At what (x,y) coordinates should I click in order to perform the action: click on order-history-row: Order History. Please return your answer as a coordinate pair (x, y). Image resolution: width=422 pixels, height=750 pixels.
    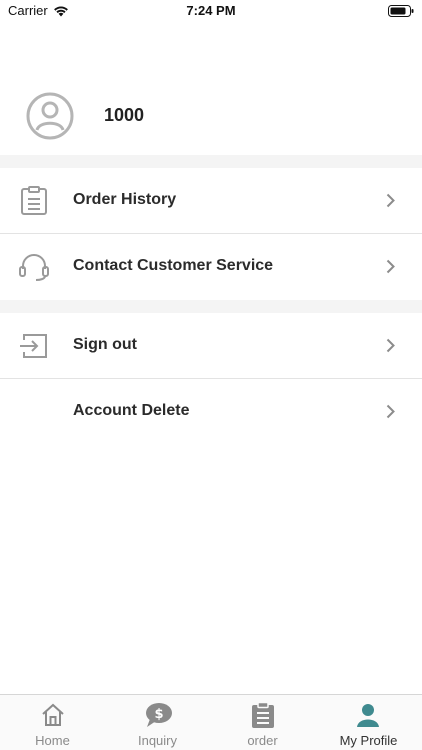
    Looking at the image, I should click on (211, 200).